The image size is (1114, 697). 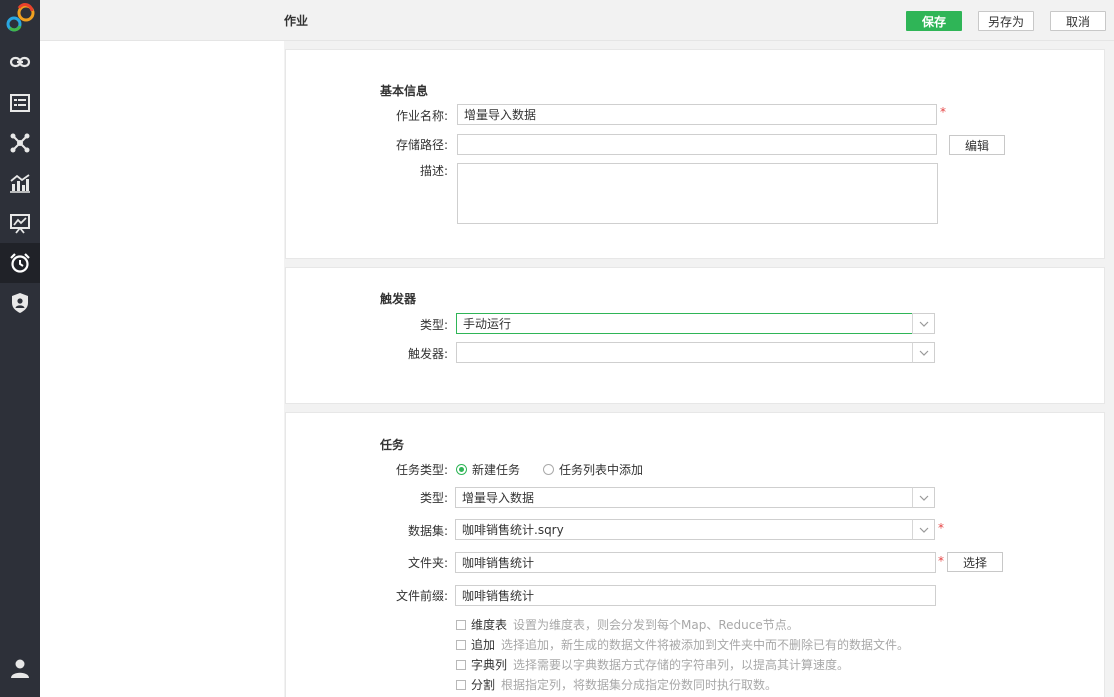 What do you see at coordinates (433, 498) in the screenshot?
I see `task-kind-label: 类型:` at bounding box center [433, 498].